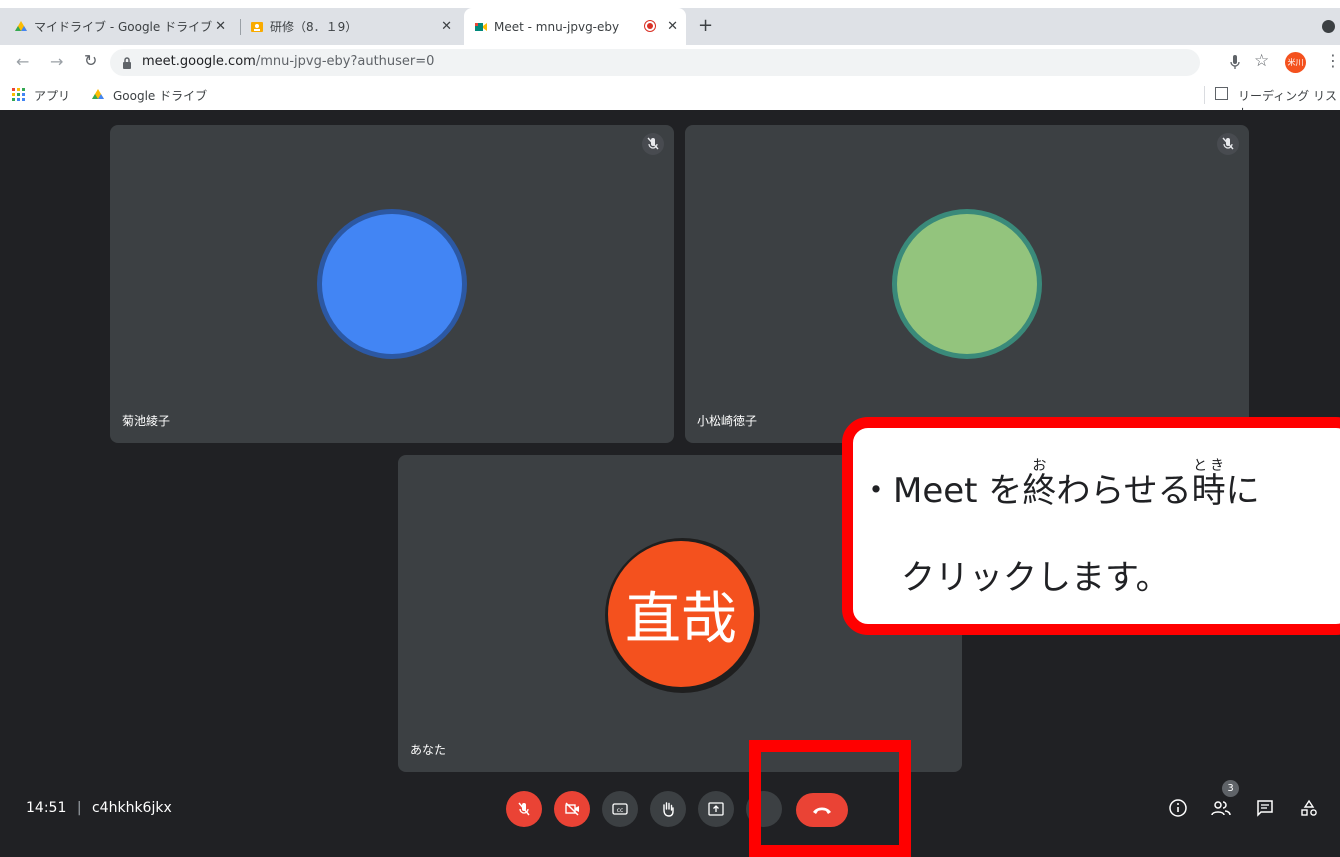 This screenshot has width=1340, height=857. I want to click on tab-label: 研修（8．１9）, so click(314, 27).